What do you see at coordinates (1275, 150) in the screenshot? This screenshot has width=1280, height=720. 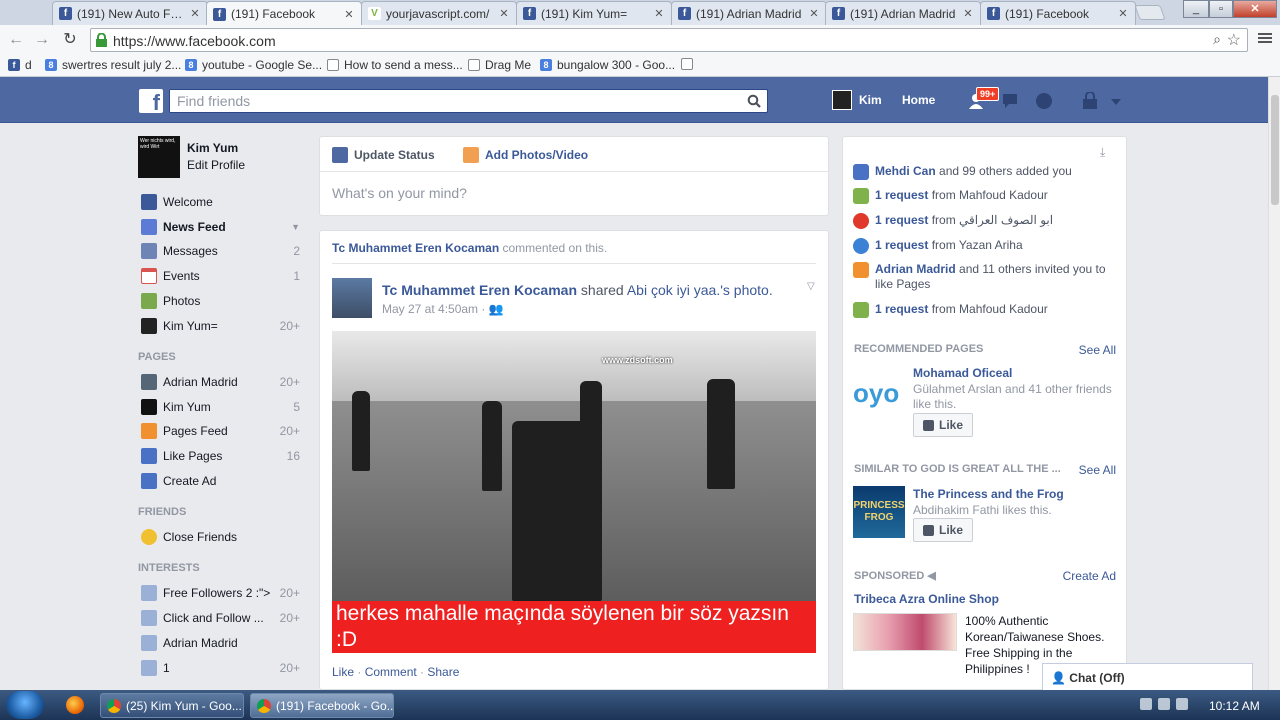 I see `scrollbar-thumb` at bounding box center [1275, 150].